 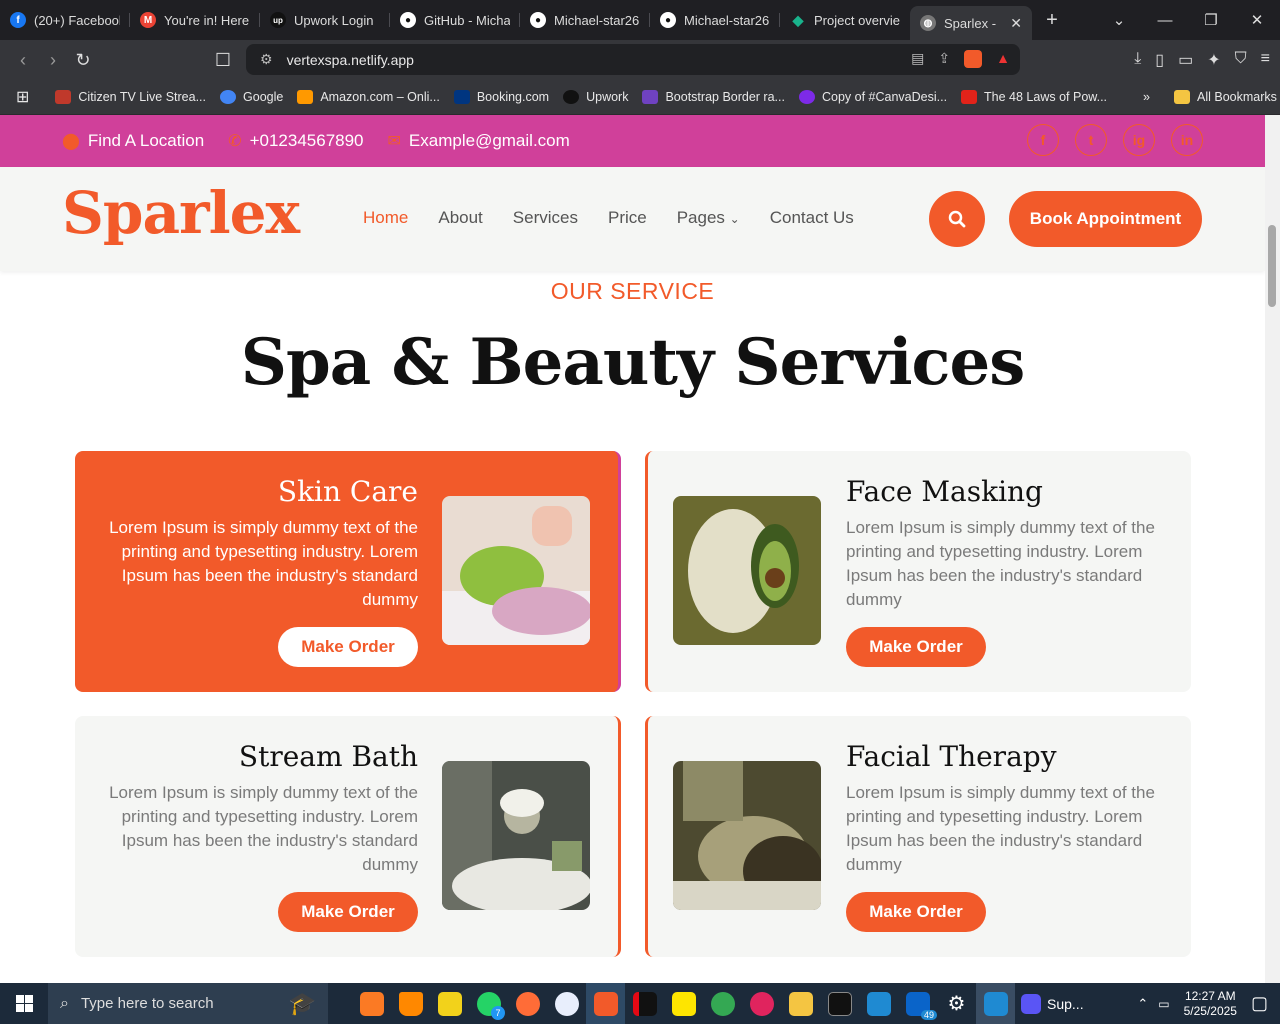 What do you see at coordinates (1165, 20) in the screenshot?
I see `minimize-button: —` at bounding box center [1165, 20].